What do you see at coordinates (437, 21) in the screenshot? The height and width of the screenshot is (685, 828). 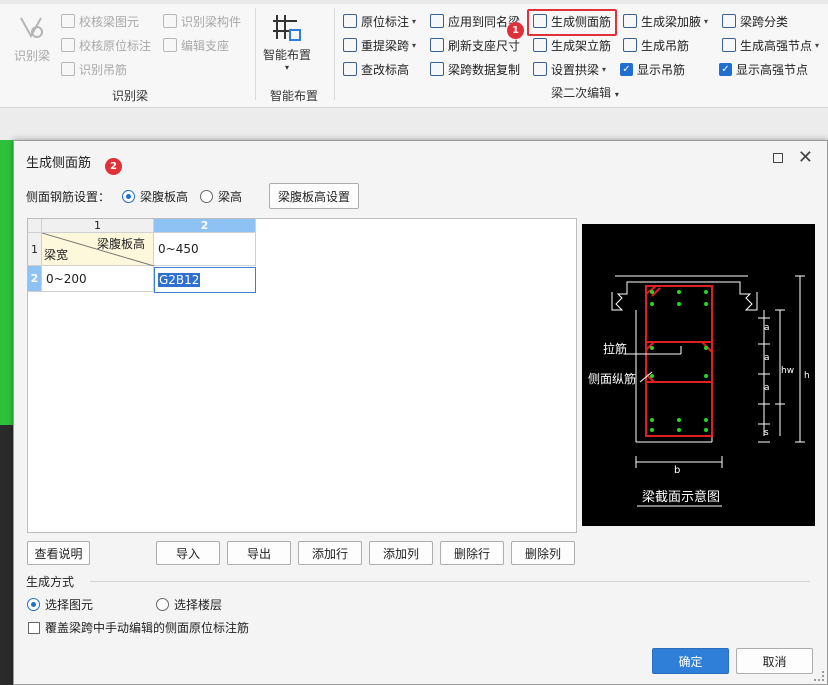 I see `apply-icon` at bounding box center [437, 21].